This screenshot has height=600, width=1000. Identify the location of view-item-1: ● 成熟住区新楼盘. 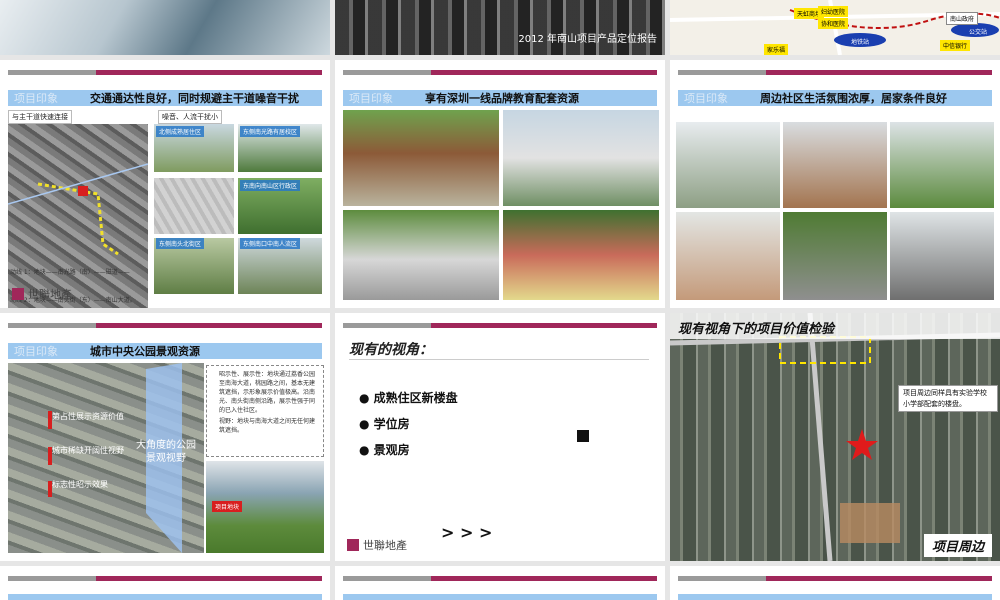
(408, 398).